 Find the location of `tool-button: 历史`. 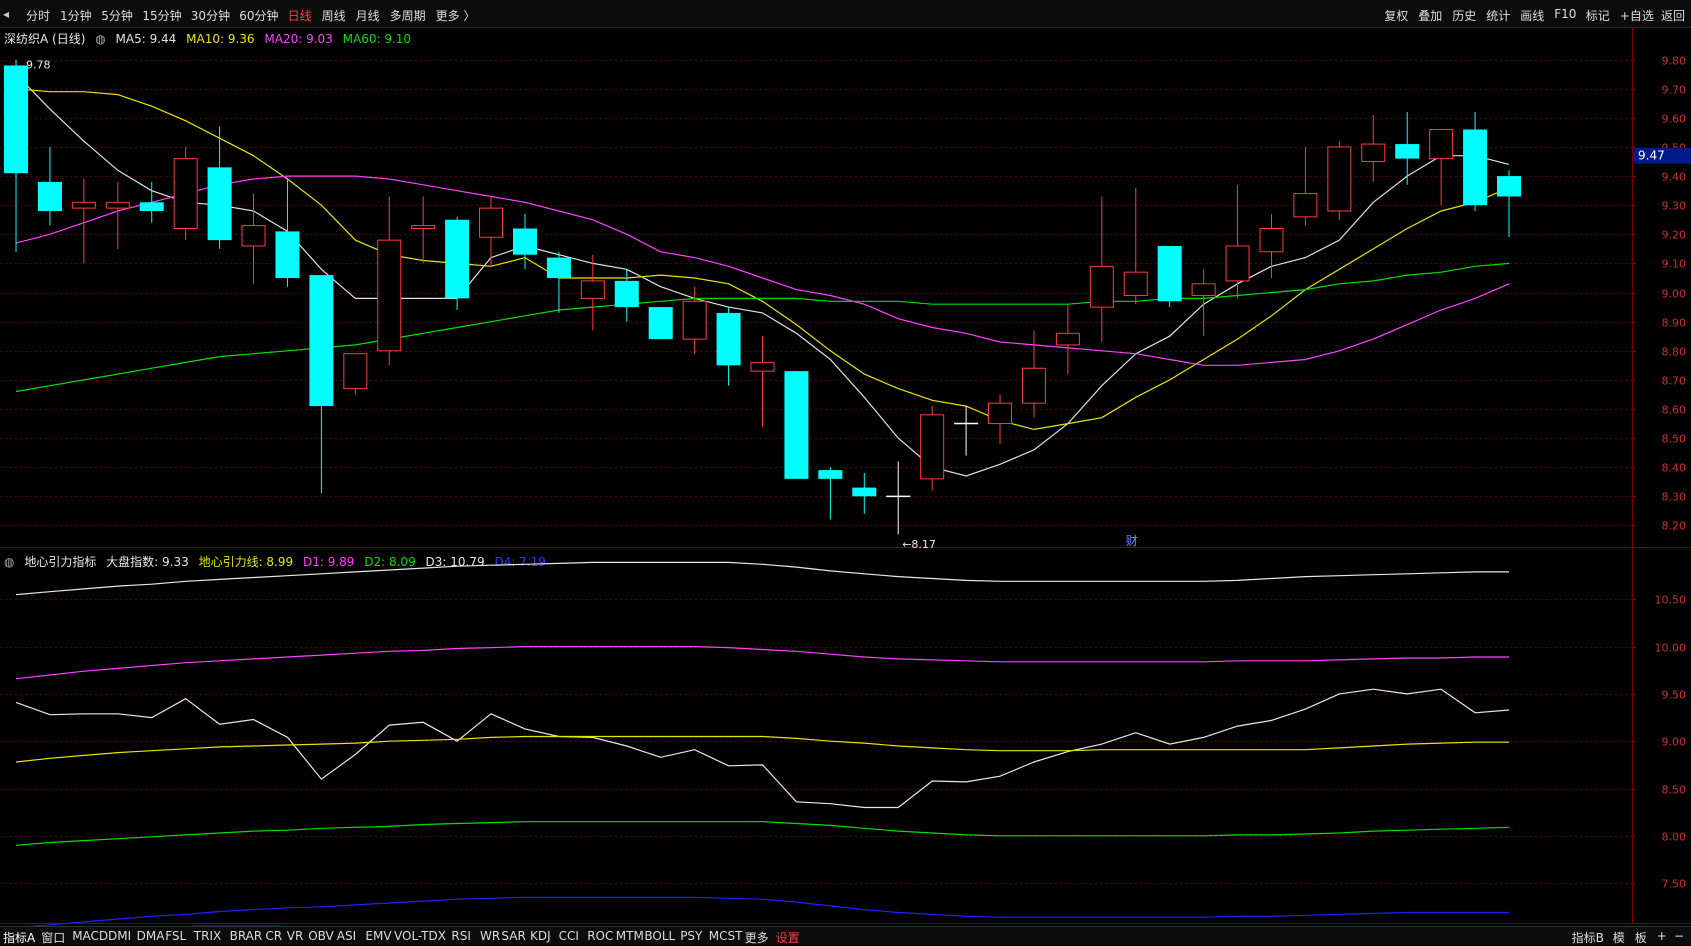

tool-button: 历史 is located at coordinates (1464, 15).